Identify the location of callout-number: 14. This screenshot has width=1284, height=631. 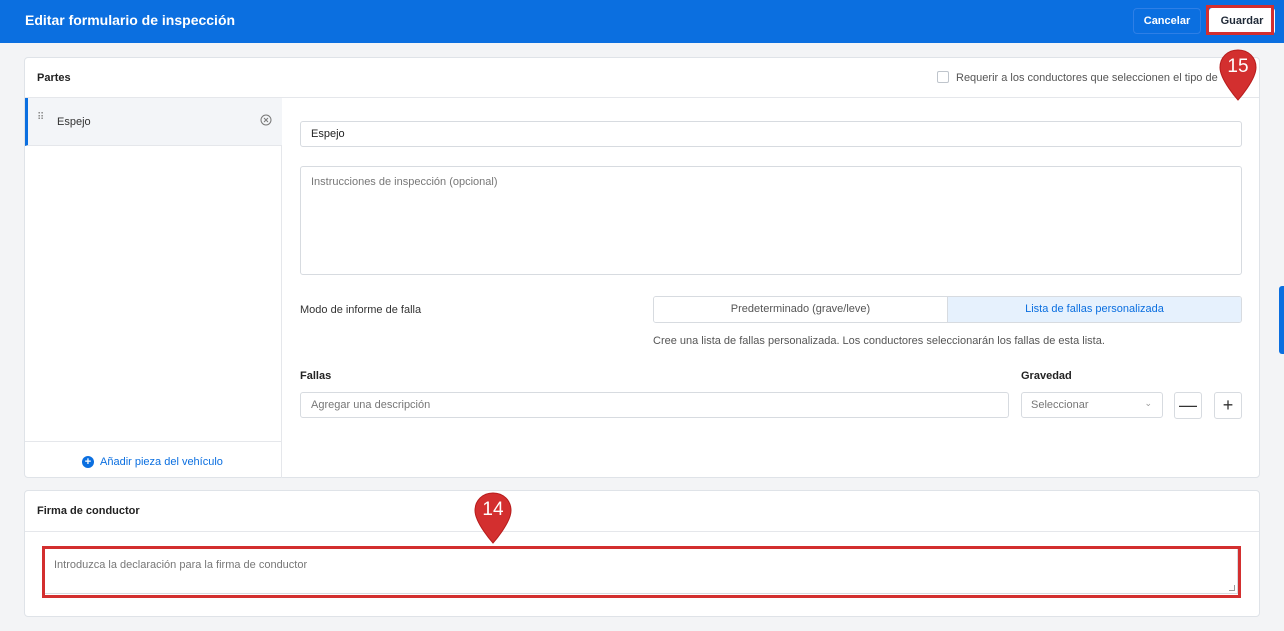
(493, 509).